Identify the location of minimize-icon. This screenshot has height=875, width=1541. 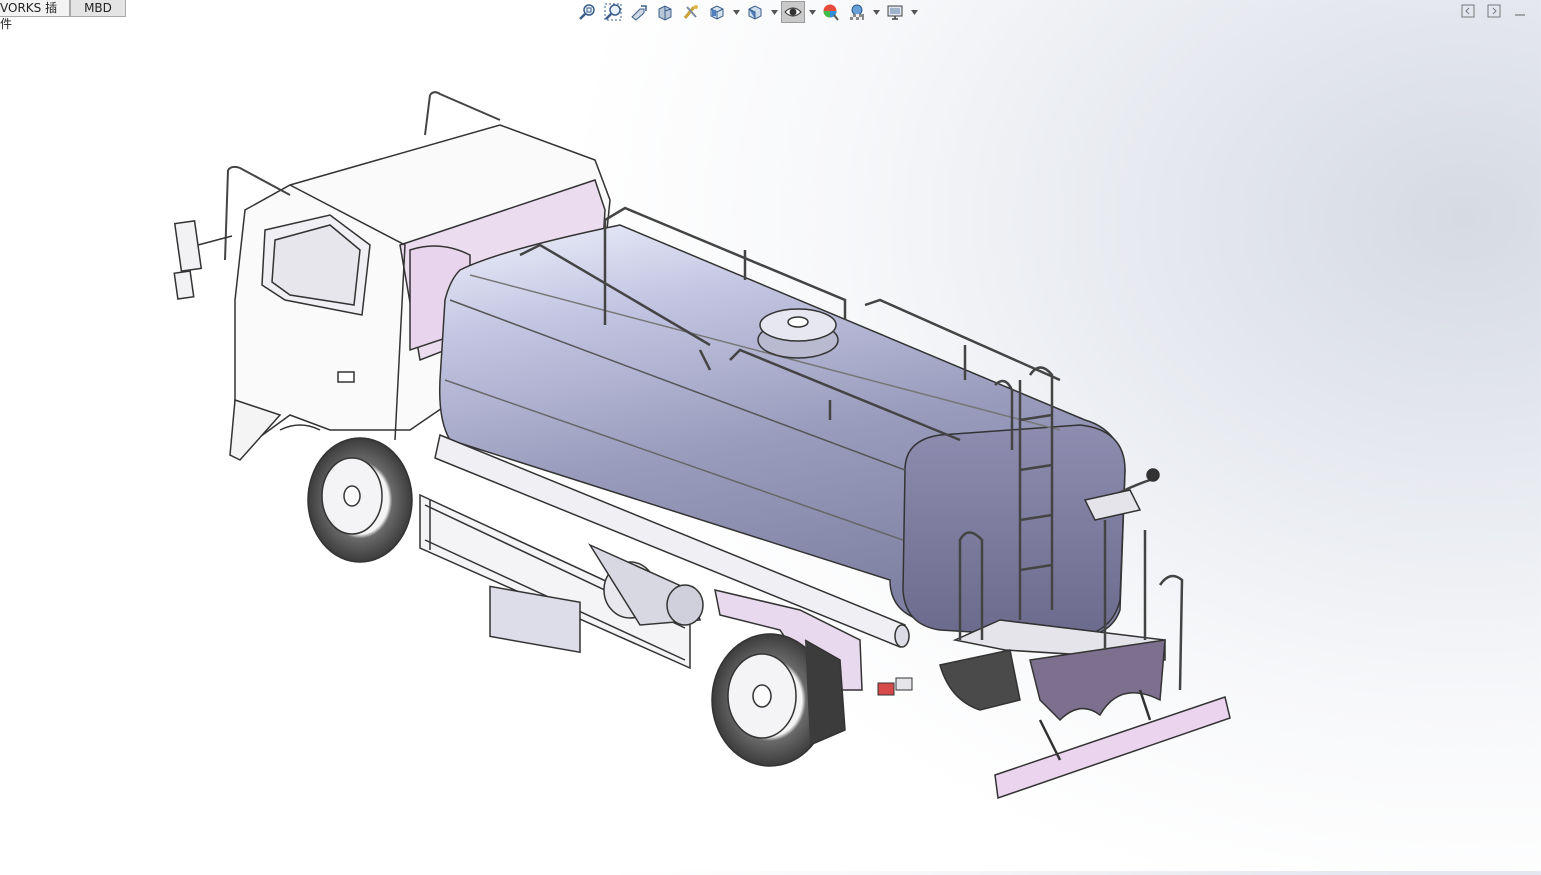
(1520, 11).